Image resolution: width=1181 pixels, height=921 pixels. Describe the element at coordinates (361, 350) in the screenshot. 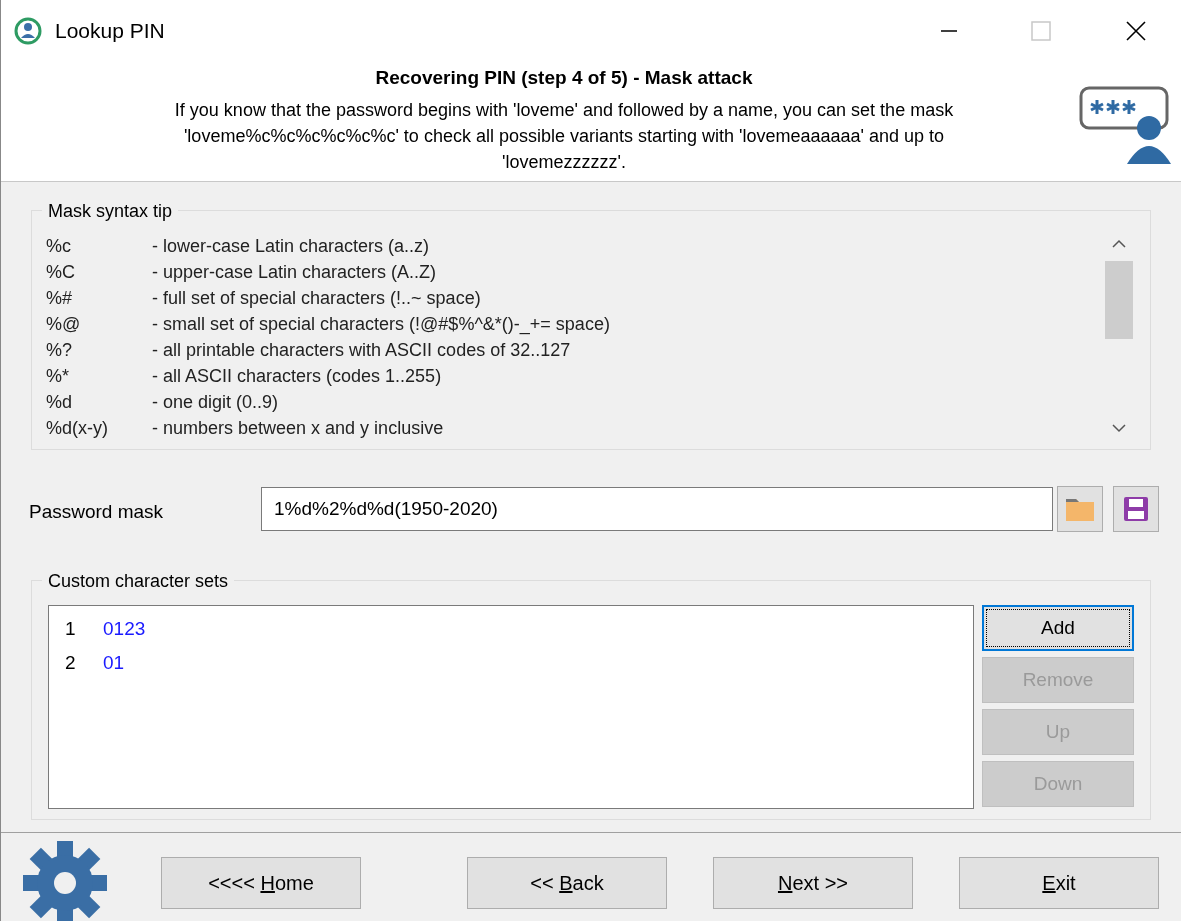

I see `mask-description: - all printable characters with ASCII codes of 32..127` at that location.